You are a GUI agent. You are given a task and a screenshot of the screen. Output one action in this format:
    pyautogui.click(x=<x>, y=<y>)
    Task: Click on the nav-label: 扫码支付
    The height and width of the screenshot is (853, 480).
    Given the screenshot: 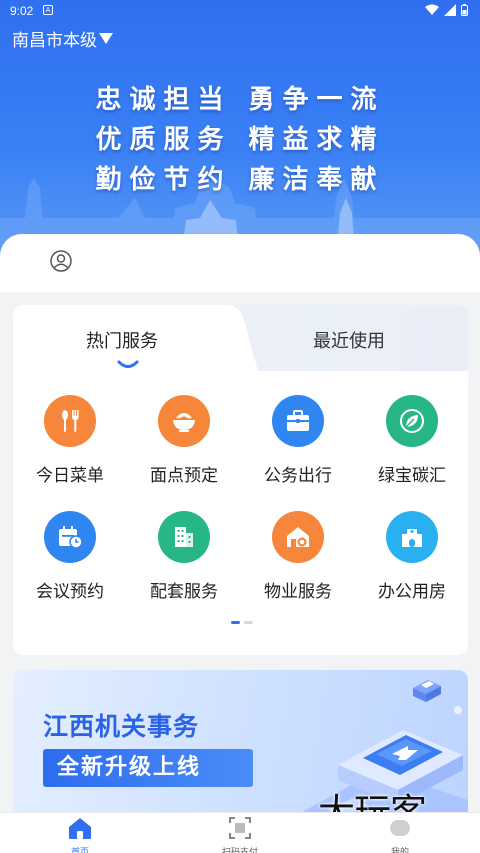 What is the action you would take?
    pyautogui.click(x=239, y=850)
    